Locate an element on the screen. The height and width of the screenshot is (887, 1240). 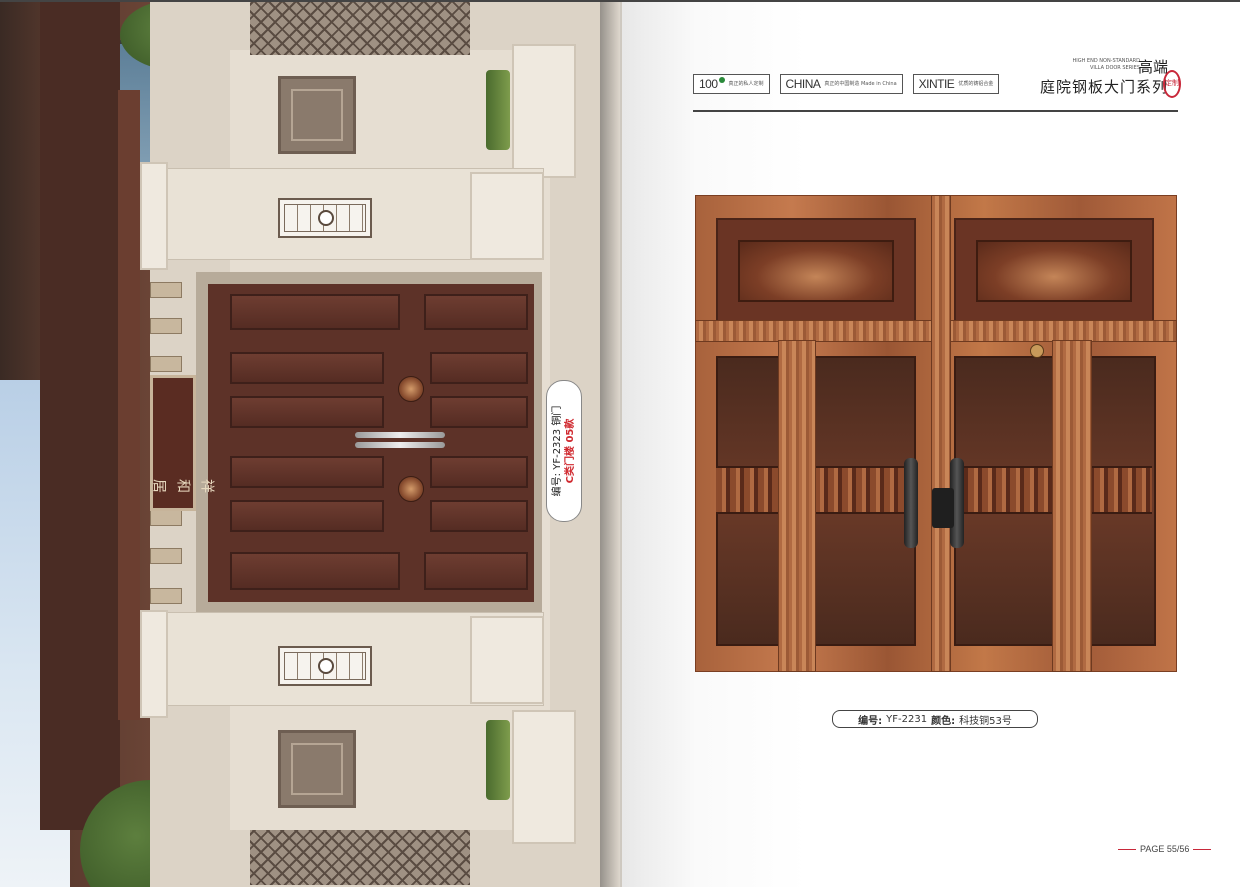
series-english-line2: VILLA DOOR SERIES is located at coordinates (1115, 68).